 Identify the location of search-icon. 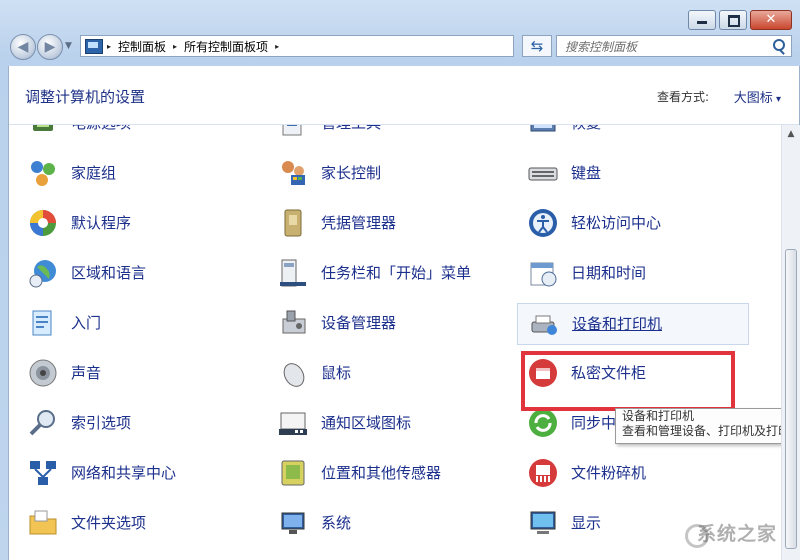
(779, 45).